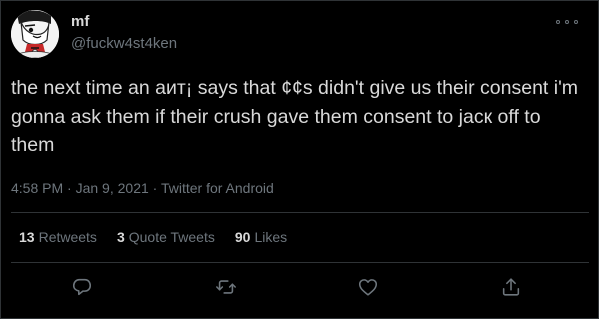  Describe the element at coordinates (67, 237) in the screenshot. I see `retweets-label: Retweets` at that location.